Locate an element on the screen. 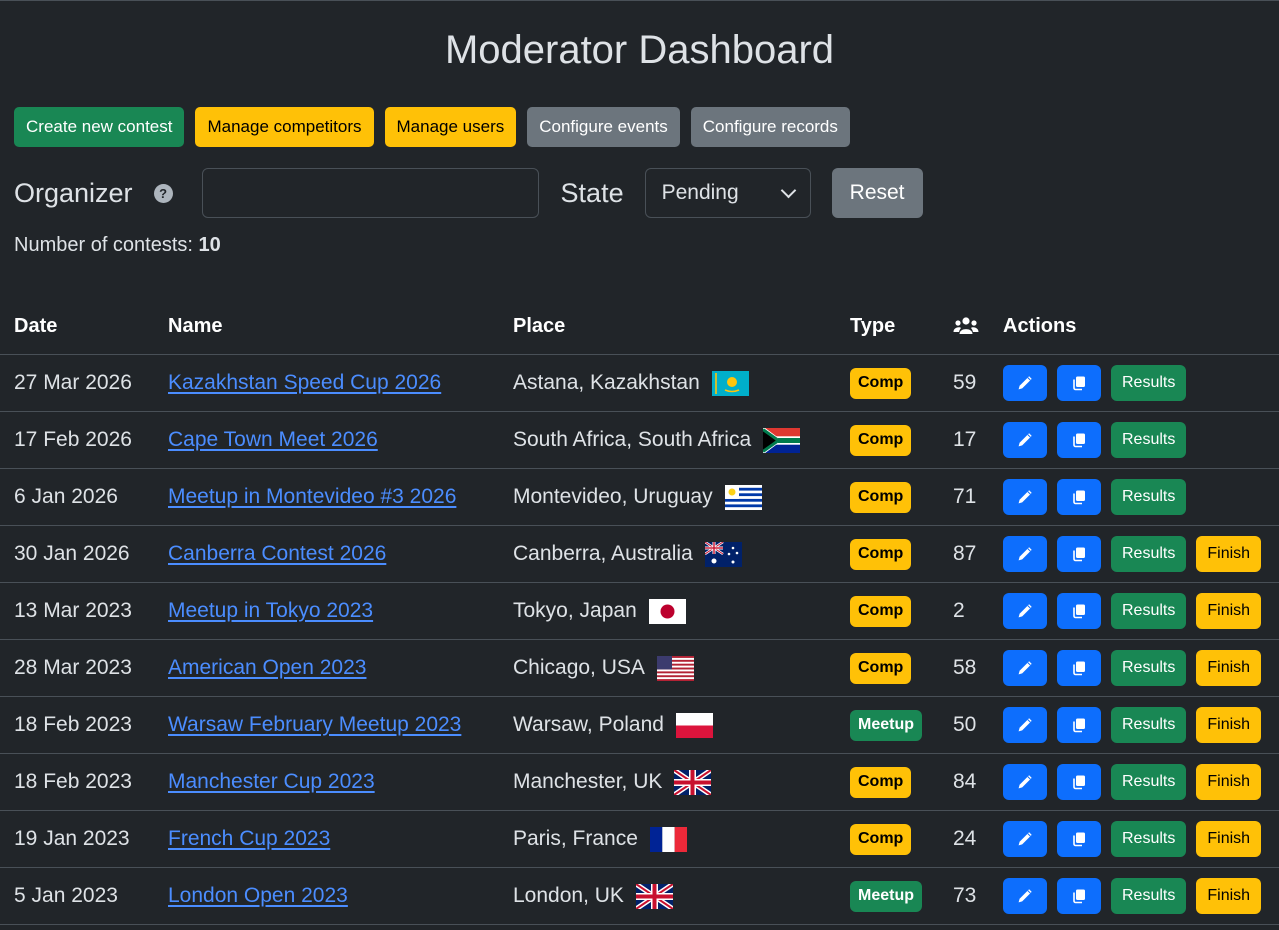  reset-button: Reset is located at coordinates (877, 193).